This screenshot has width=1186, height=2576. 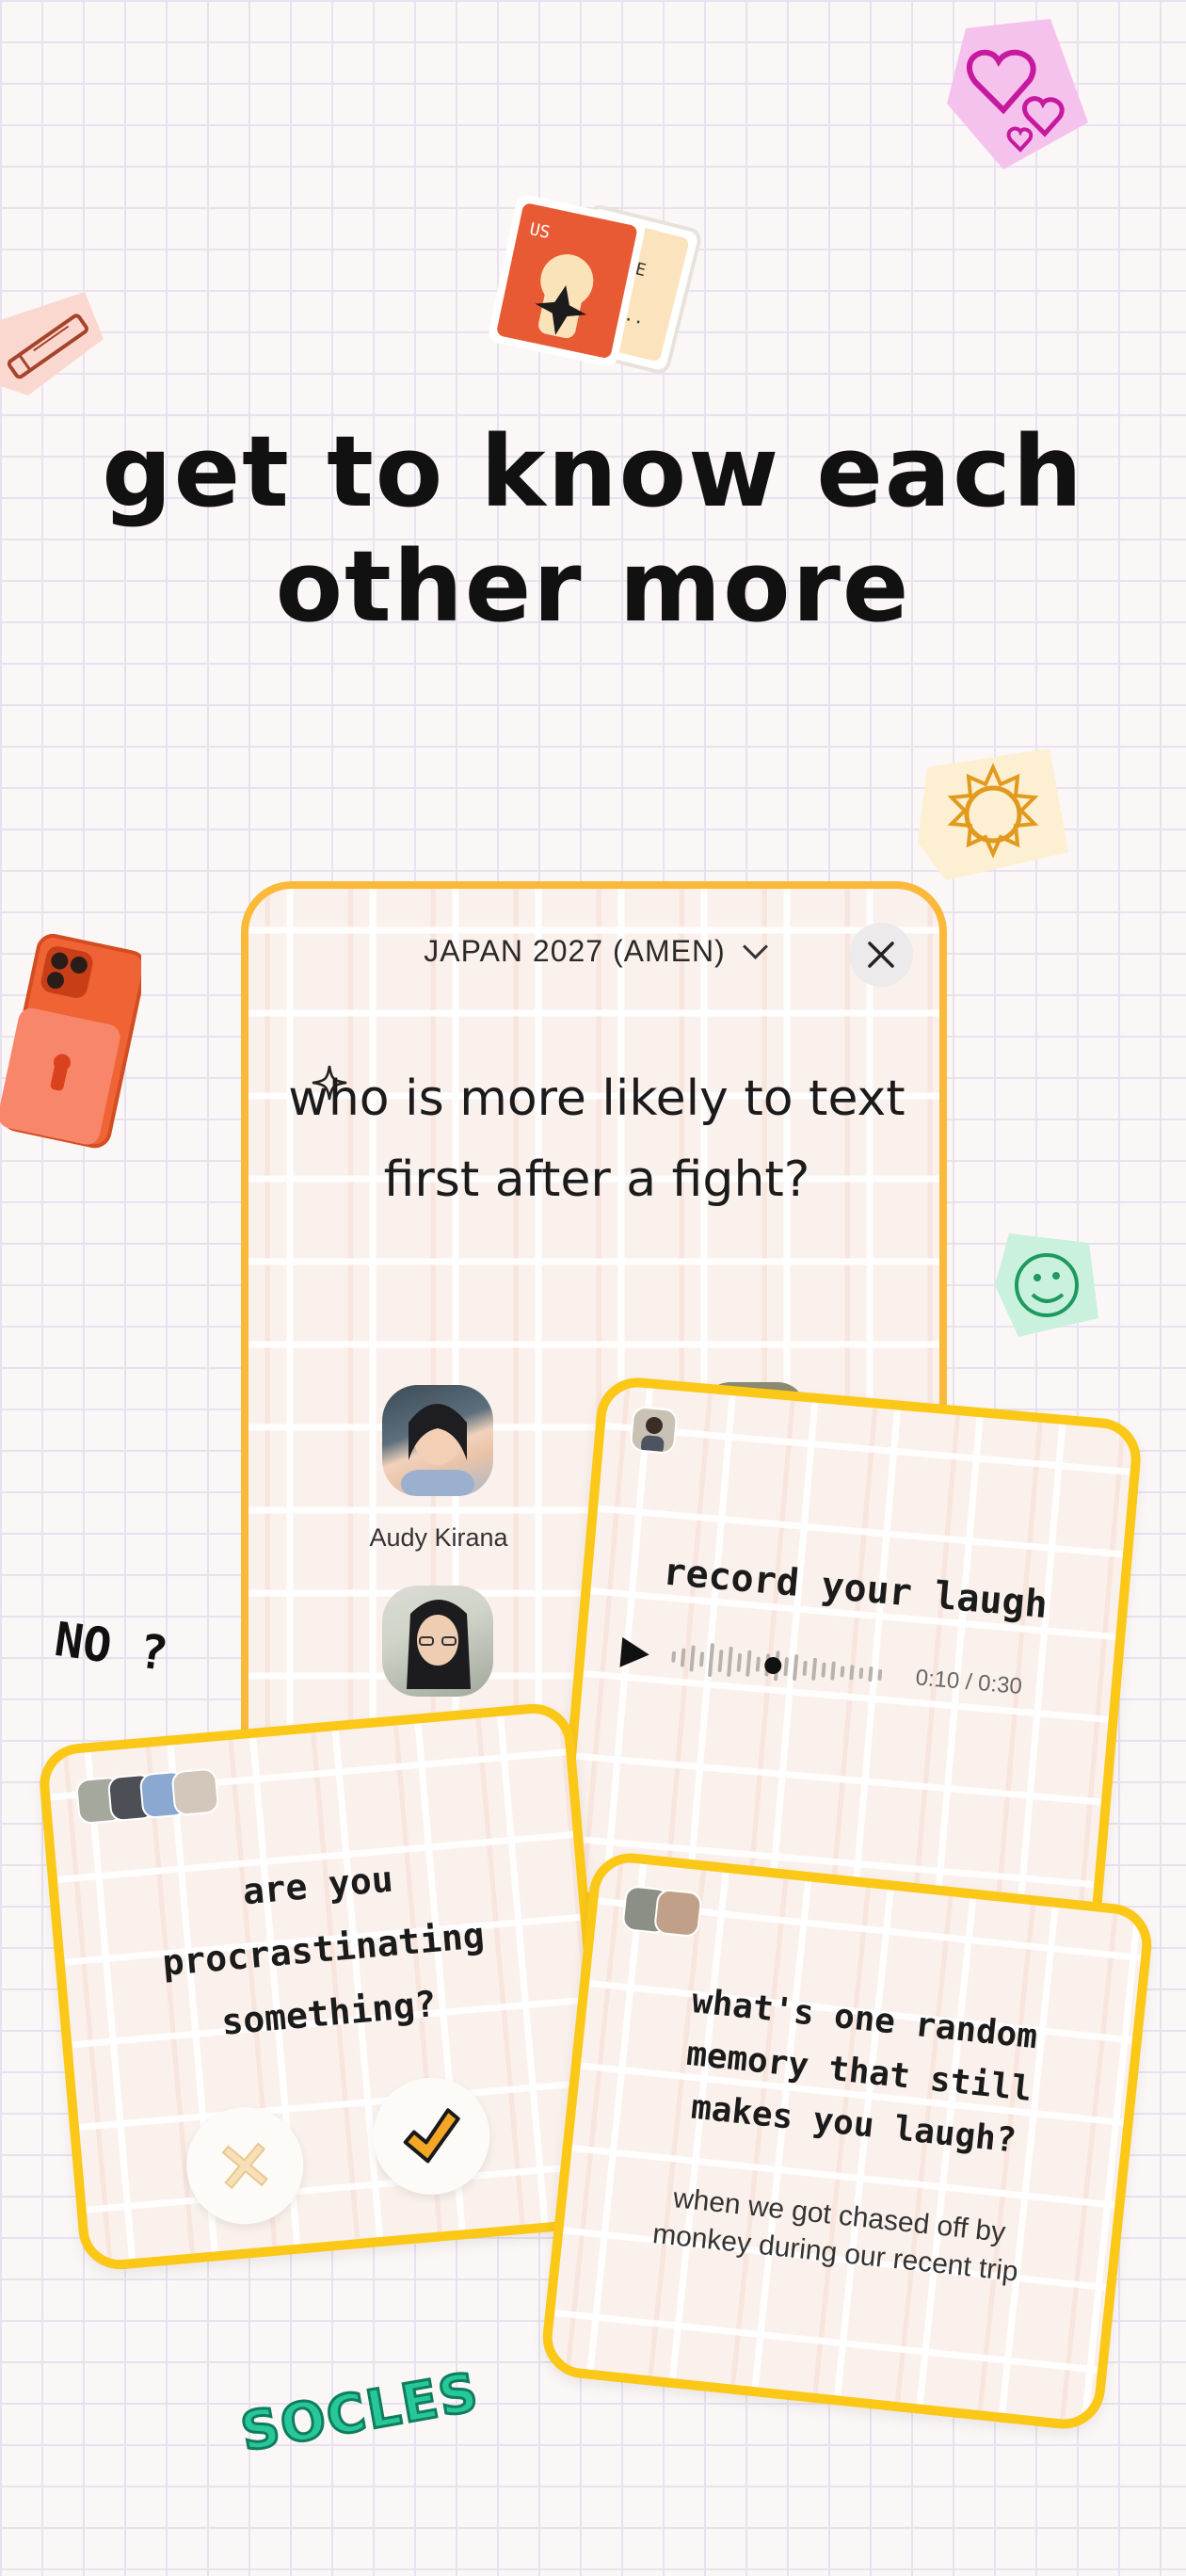 What do you see at coordinates (575, 951) in the screenshot?
I see `group-name: JAPAN 2027 (AMEN)` at bounding box center [575, 951].